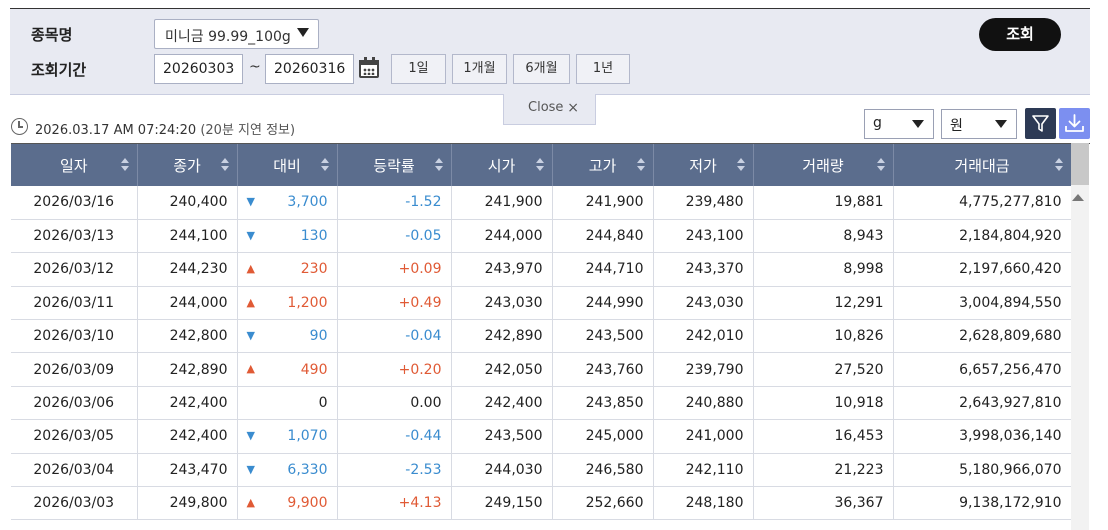 Image resolution: width=1108 pixels, height=530 pixels. I want to click on dropdown-arrow-icon, so click(918, 124).